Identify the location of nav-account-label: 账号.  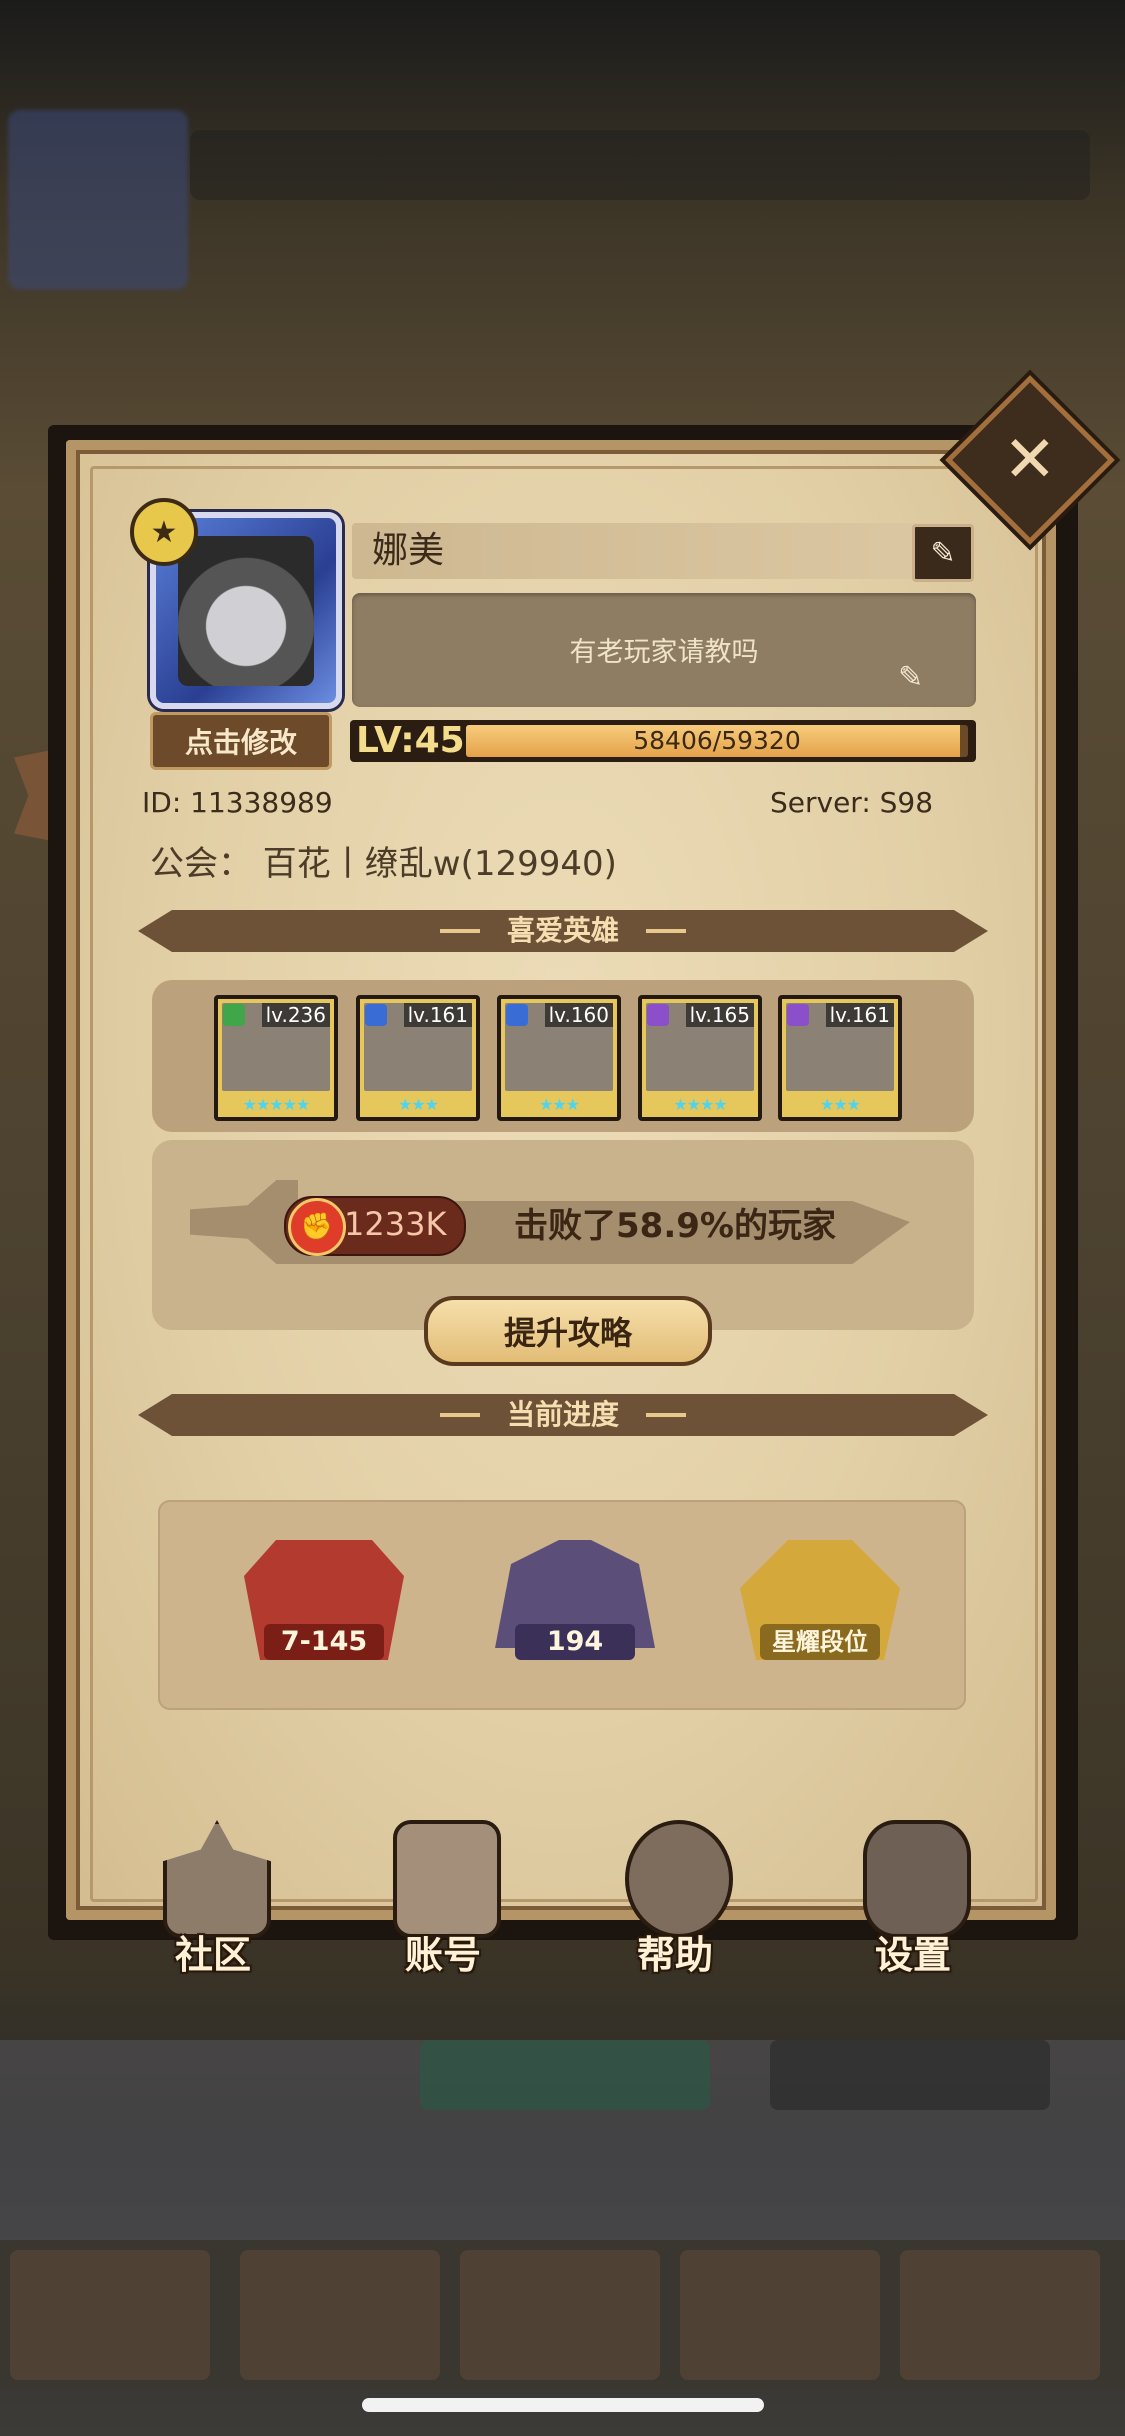
(442, 1955).